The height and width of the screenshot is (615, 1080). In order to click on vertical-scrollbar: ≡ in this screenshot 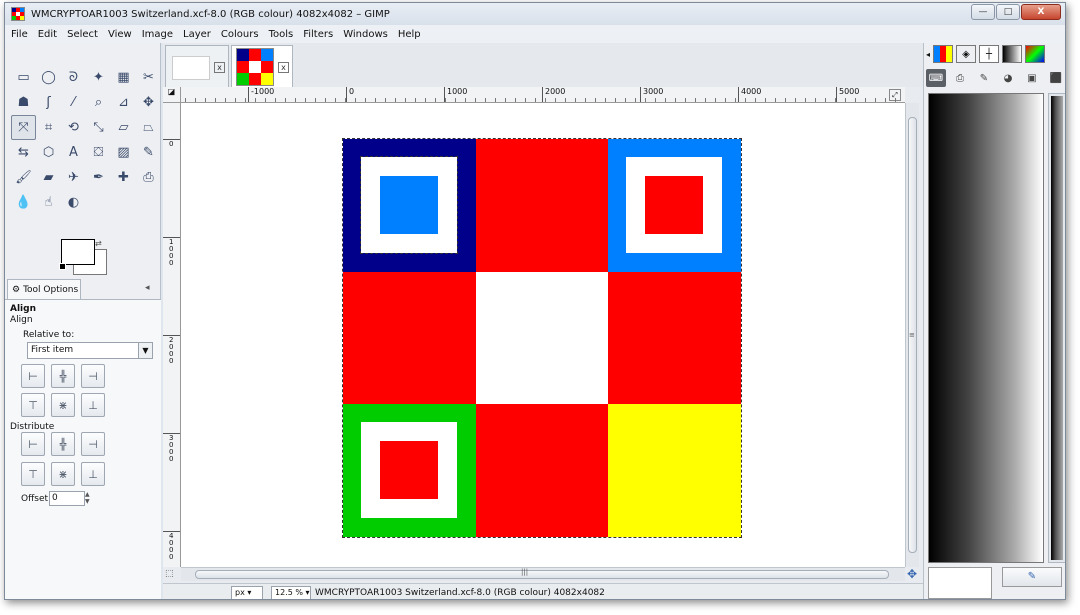, I will do `click(912, 335)`.